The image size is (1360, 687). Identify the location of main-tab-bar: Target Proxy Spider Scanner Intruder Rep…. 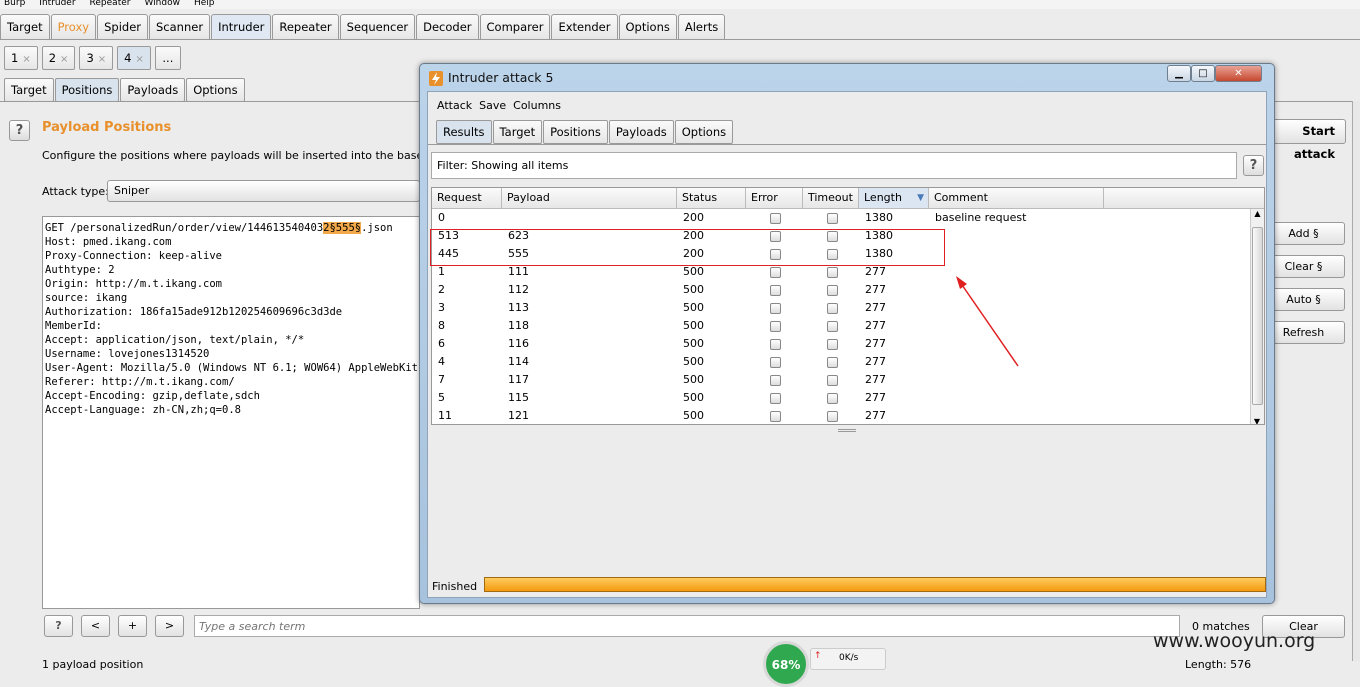
(363, 27).